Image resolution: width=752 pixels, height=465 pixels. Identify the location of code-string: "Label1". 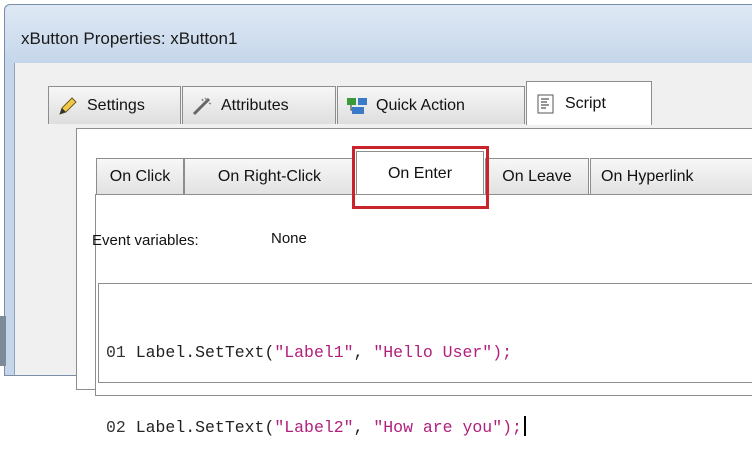
(314, 352).